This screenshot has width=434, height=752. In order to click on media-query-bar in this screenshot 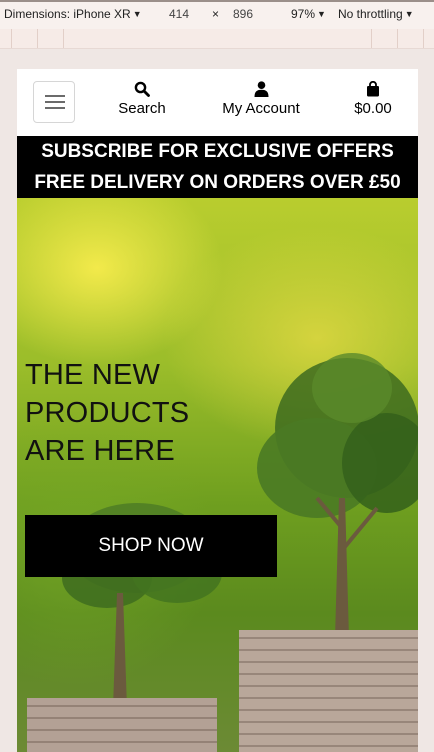, I will do `click(217, 39)`.